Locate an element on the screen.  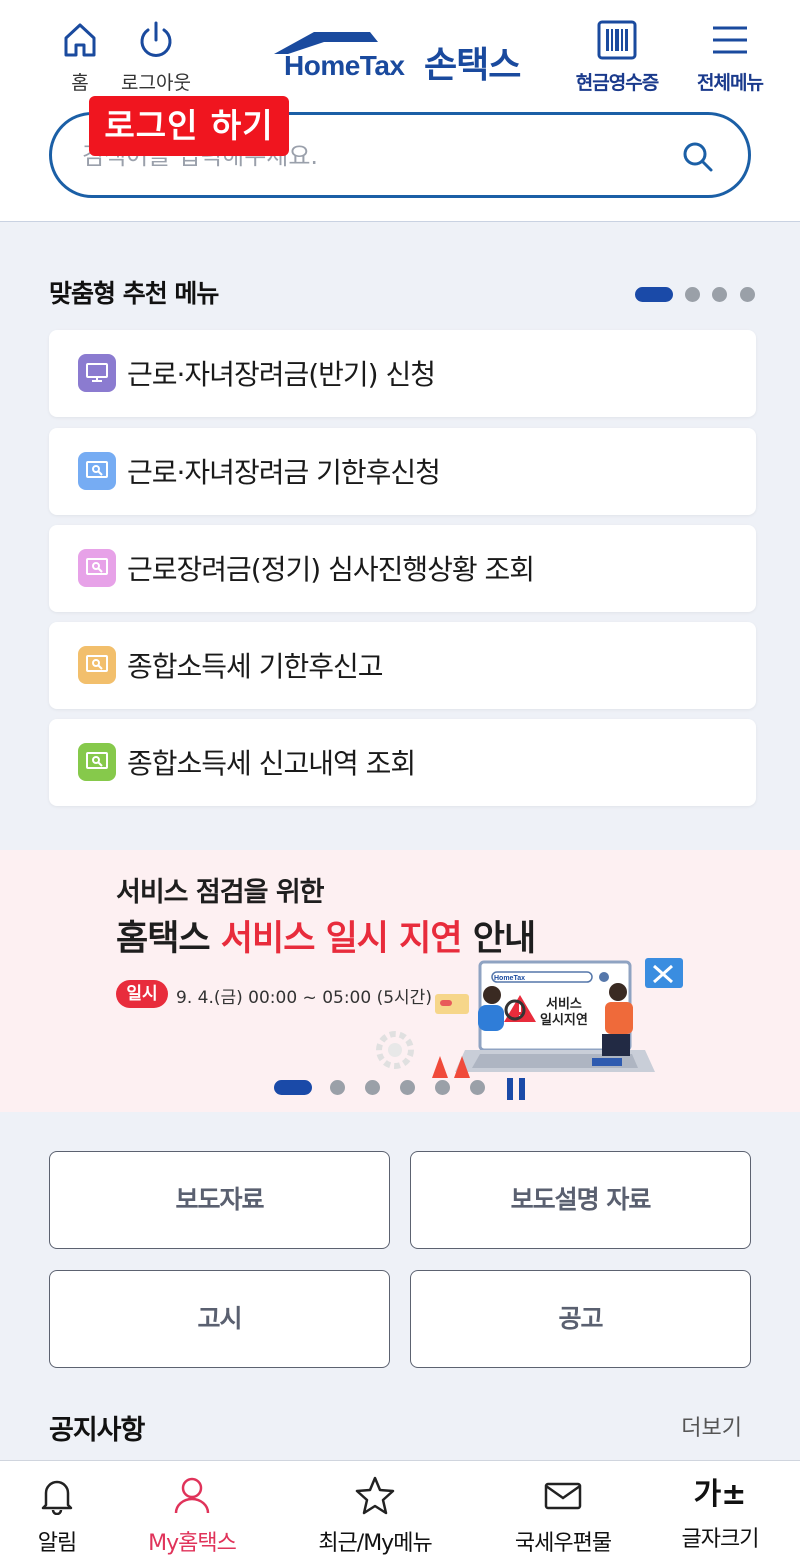
person-icon is located at coordinates (192, 1495).